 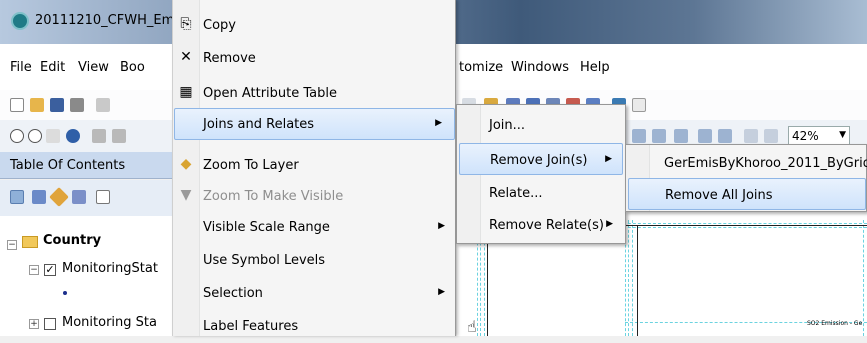 I want to click on map-footer-text: SO2 Emission - Ge, so click(x=835, y=323).